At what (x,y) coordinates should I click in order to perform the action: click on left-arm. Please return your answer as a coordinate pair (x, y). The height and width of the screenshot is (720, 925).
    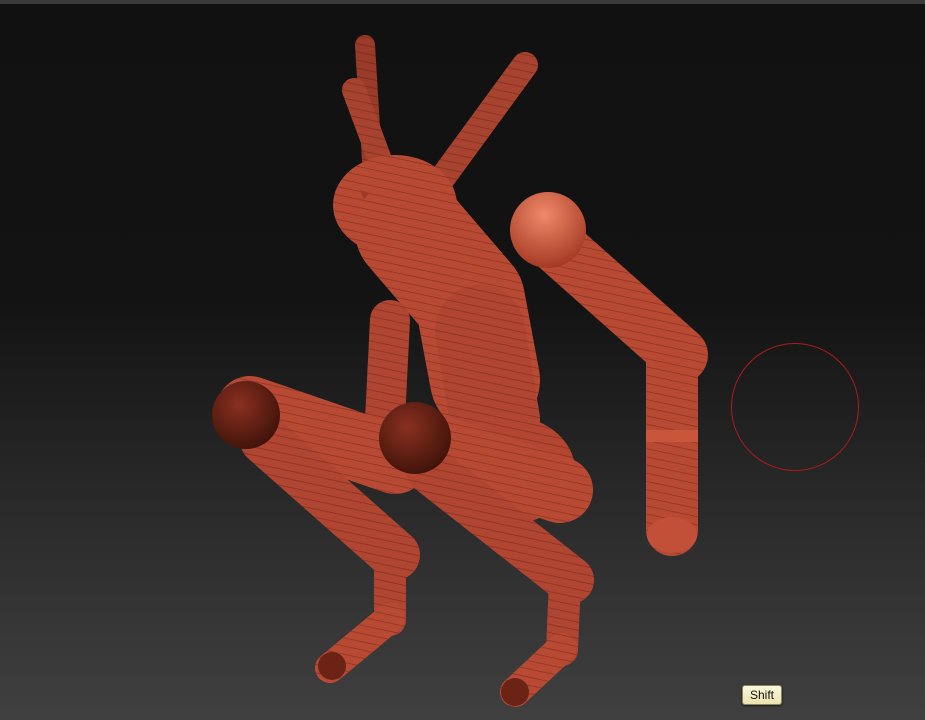
    Looking at the image, I should click on (387, 370).